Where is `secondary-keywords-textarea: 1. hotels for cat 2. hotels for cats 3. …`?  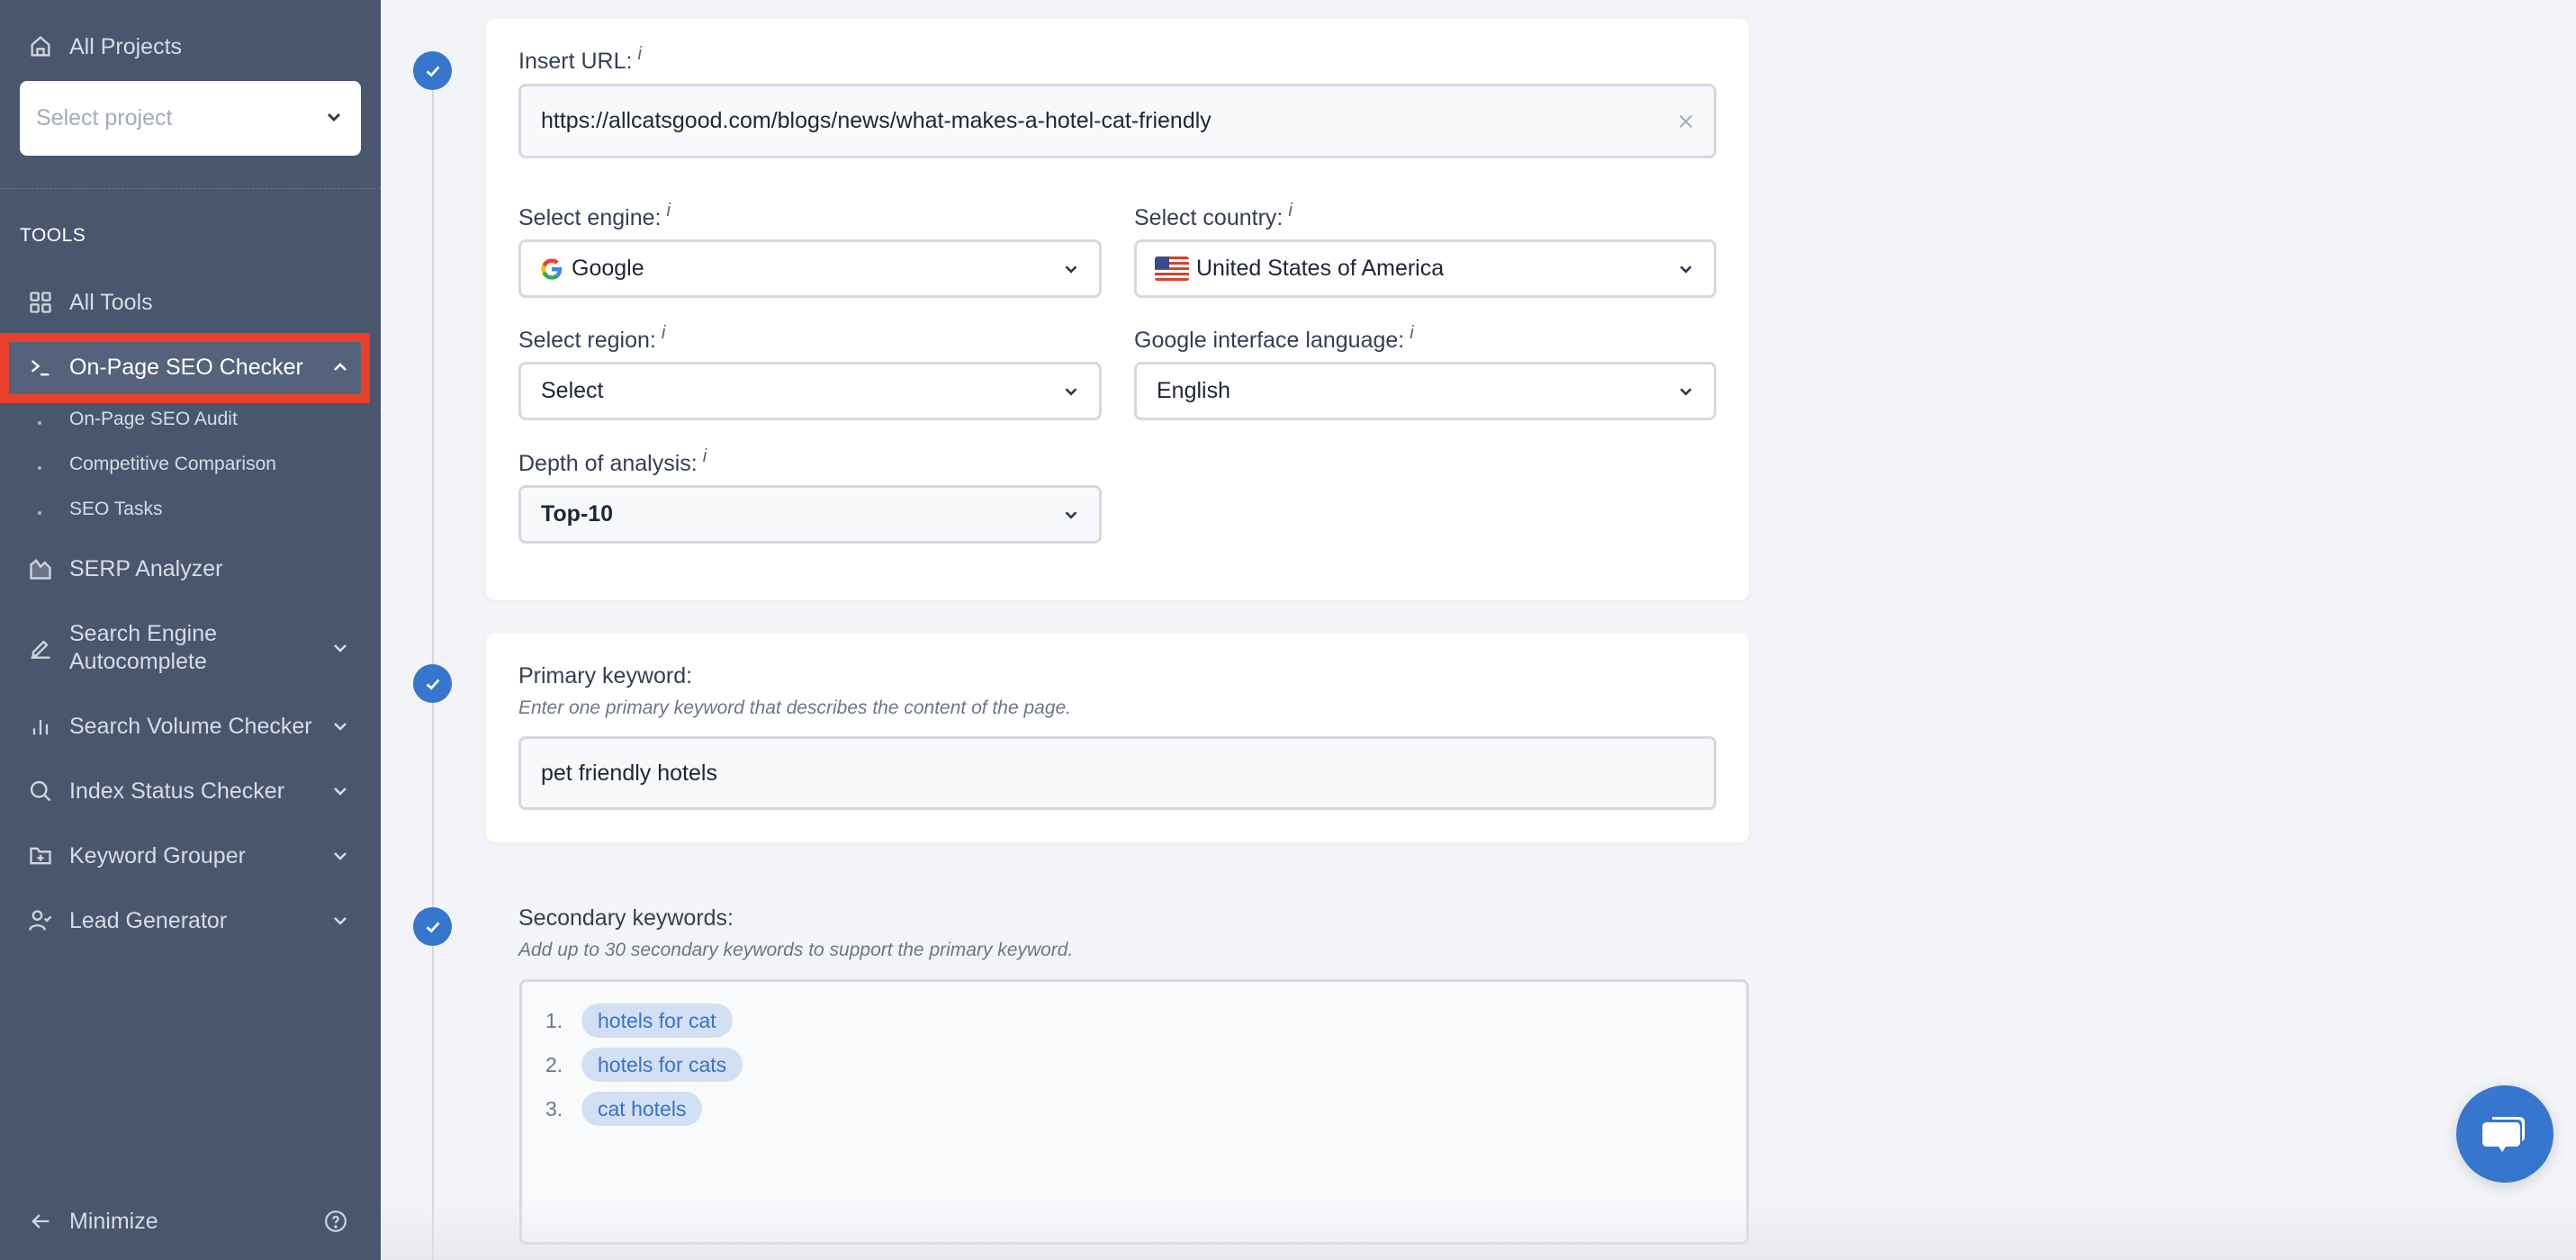 secondary-keywords-textarea: 1. hotels for cat 2. hotels for cats 3. … is located at coordinates (1134, 1112).